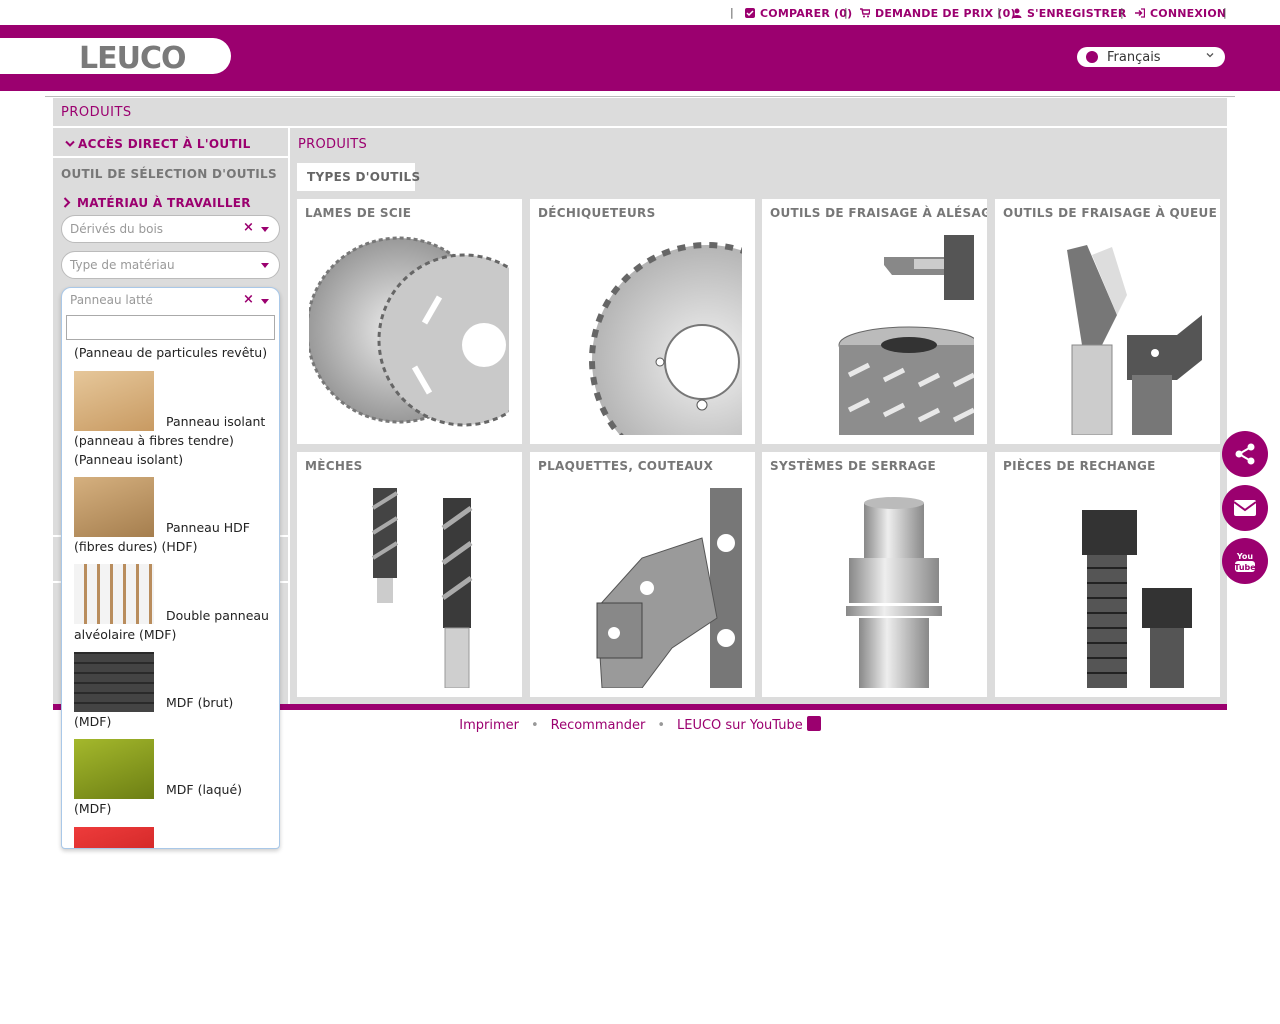  I want to click on site-header: LEUCO Français, so click(640, 58).